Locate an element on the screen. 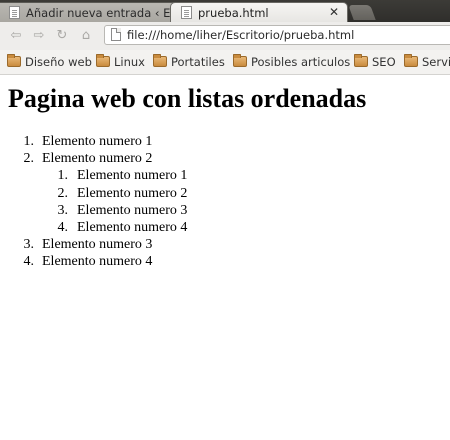 The image size is (450, 440). reload-button: ↻ is located at coordinates (62, 36).